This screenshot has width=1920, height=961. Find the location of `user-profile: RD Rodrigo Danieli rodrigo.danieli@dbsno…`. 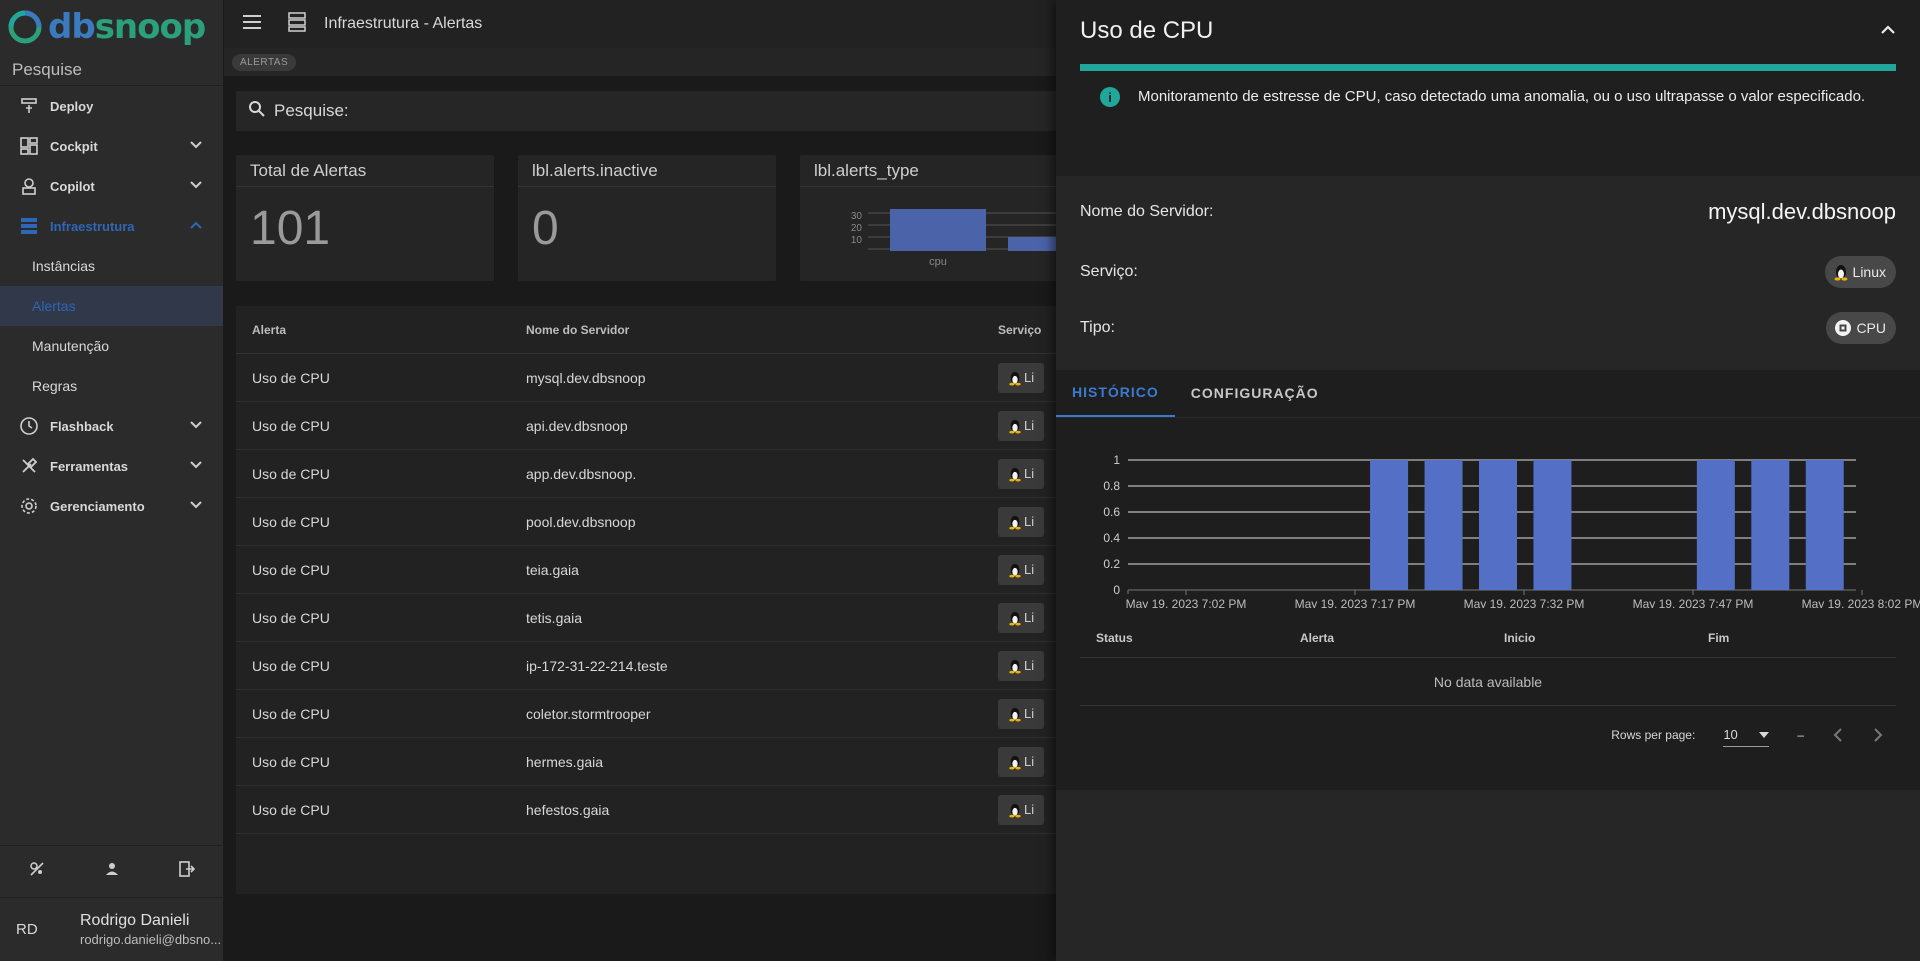

user-profile: RD Rodrigo Danieli rodrigo.danieli@dbsno… is located at coordinates (112, 929).